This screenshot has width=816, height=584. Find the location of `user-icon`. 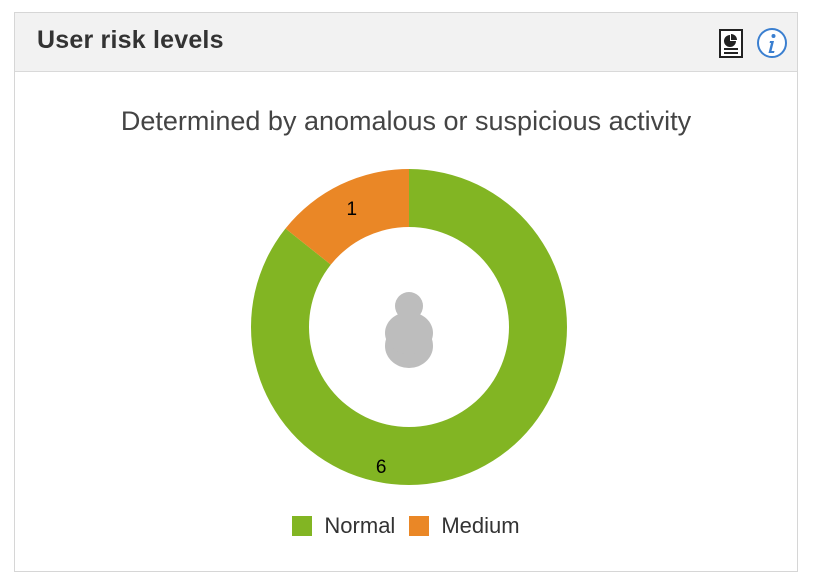

user-icon is located at coordinates (409, 330).